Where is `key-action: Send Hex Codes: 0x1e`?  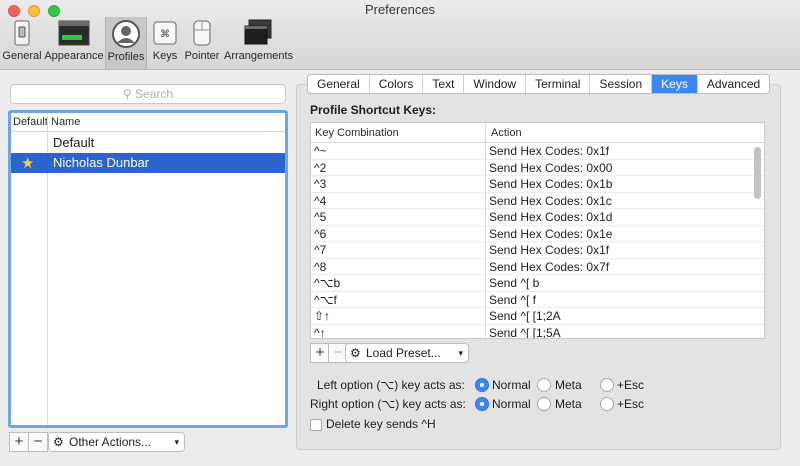
key-action: Send Hex Codes: 0x1e is located at coordinates (551, 233).